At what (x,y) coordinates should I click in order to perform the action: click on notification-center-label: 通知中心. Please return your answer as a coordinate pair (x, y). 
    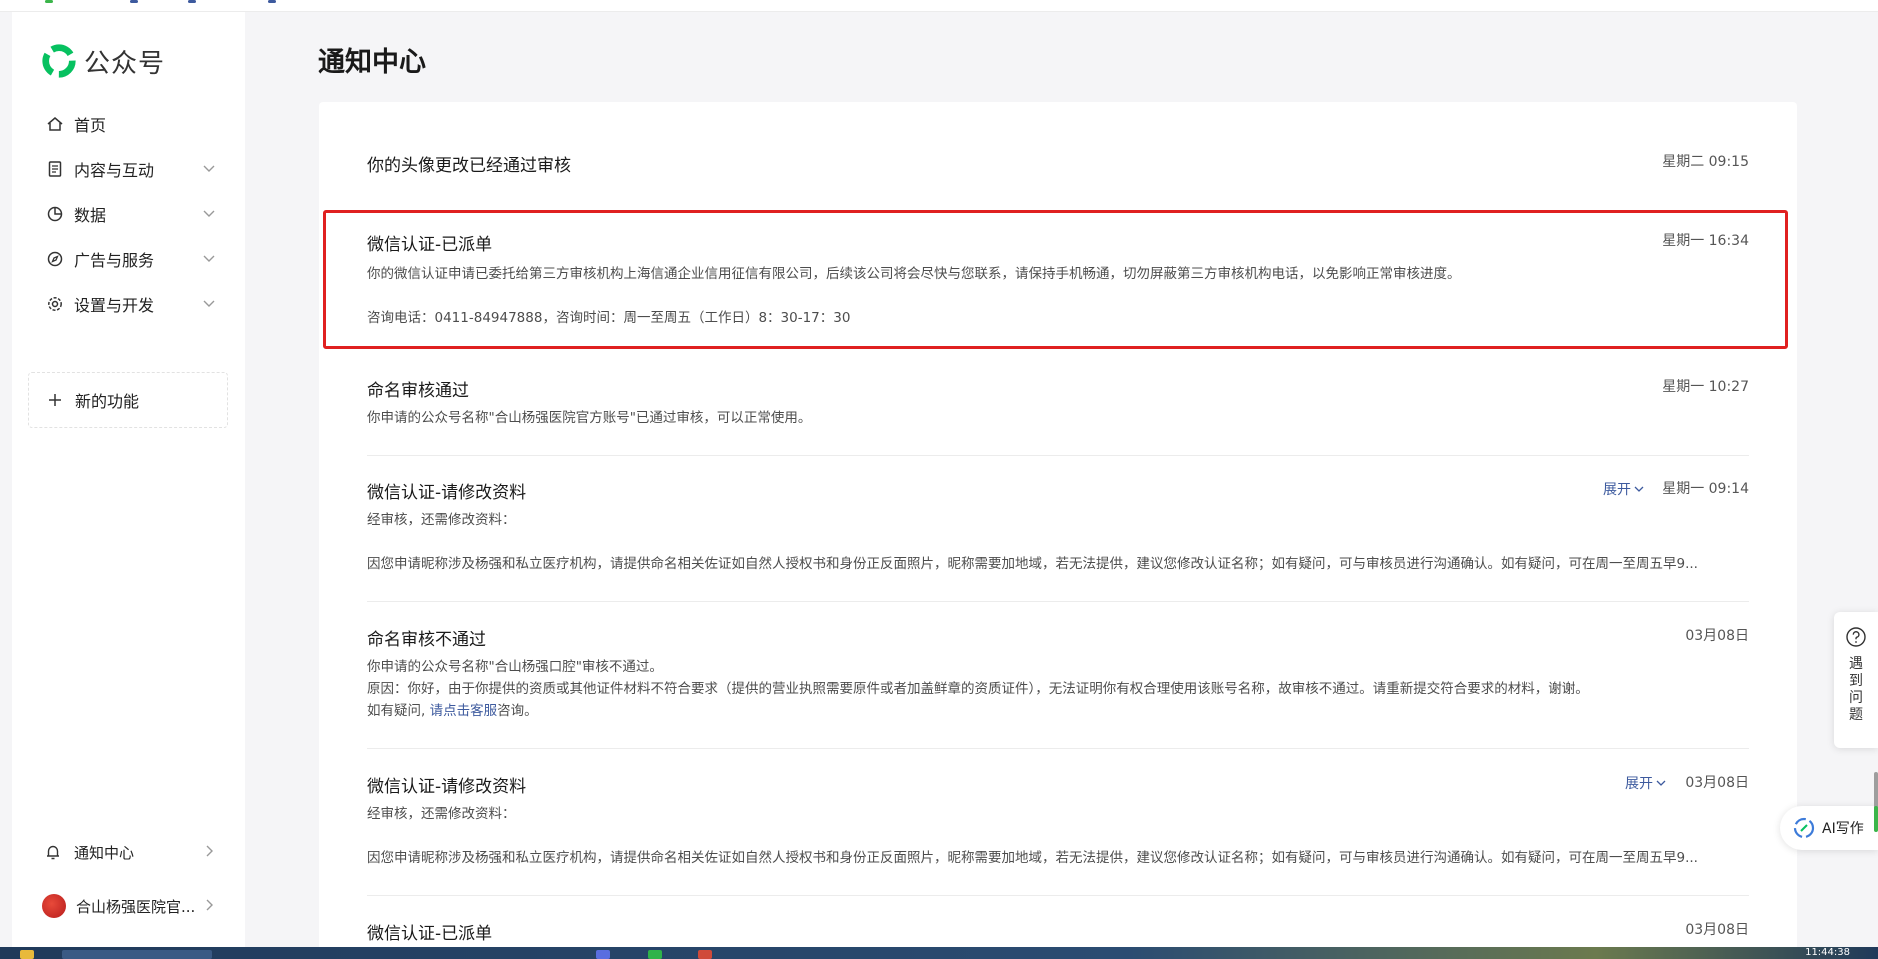
    Looking at the image, I should click on (104, 852).